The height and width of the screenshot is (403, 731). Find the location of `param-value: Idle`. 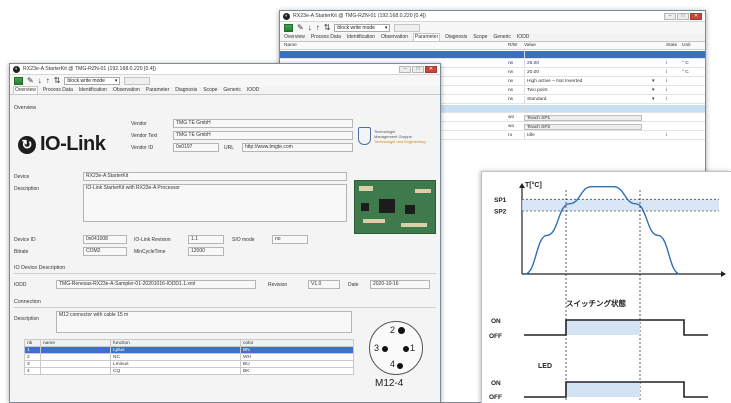

param-value: Idle is located at coordinates (583, 136).